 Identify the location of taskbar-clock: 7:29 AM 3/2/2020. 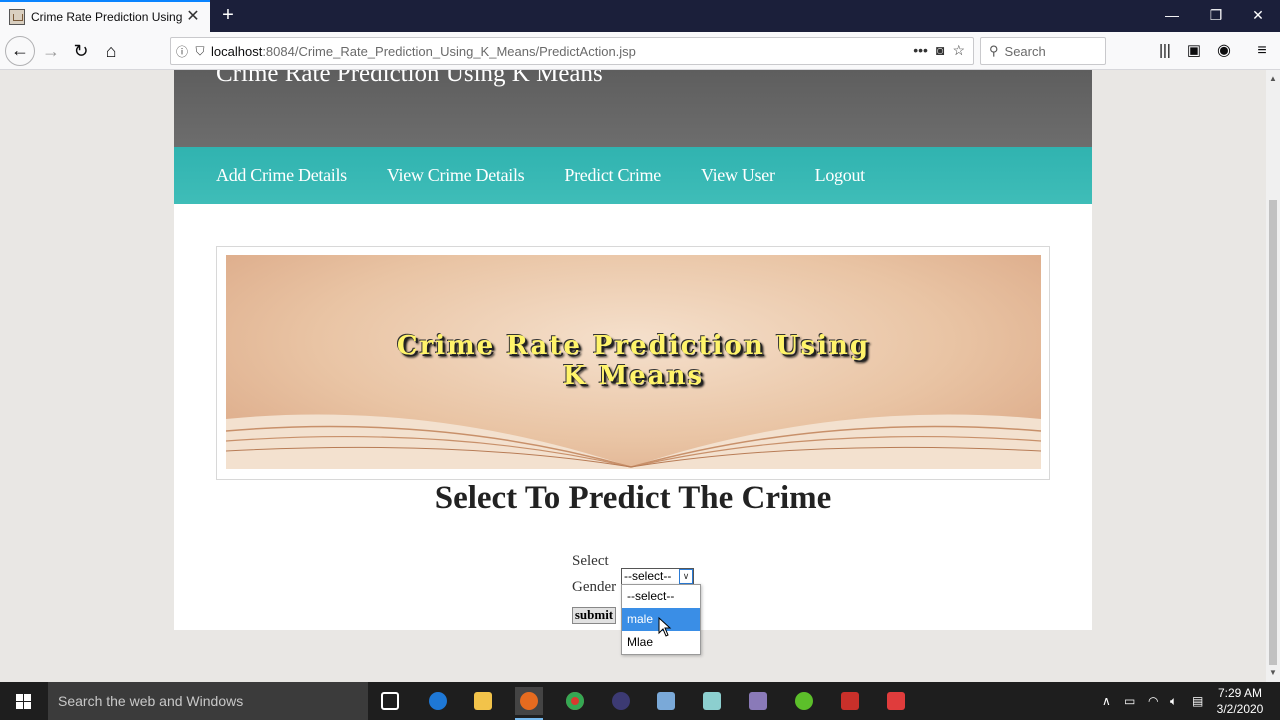
(1240, 701).